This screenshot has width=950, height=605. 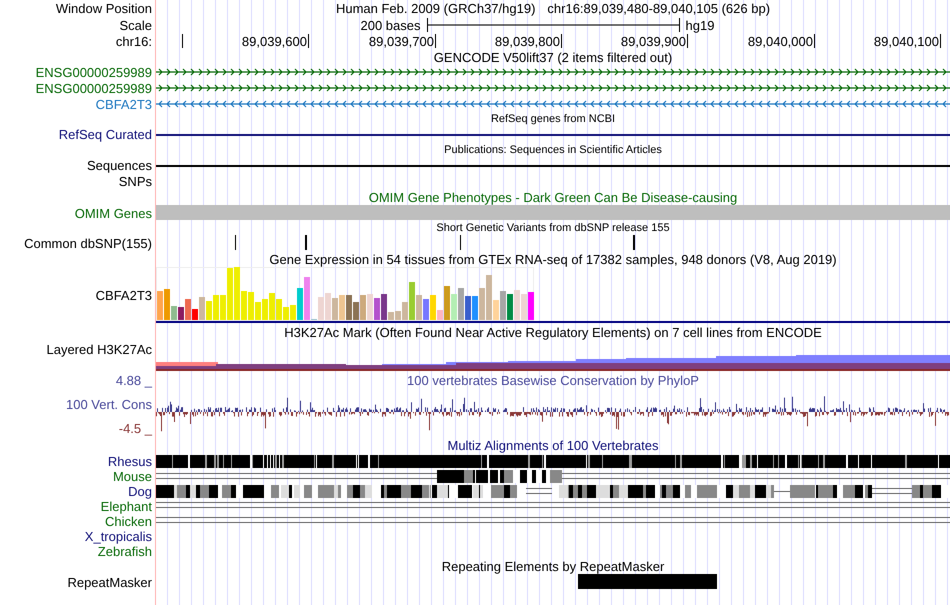 I want to click on track-title: Short Genetic Variants from dbSNP release 155, so click(x=553, y=228).